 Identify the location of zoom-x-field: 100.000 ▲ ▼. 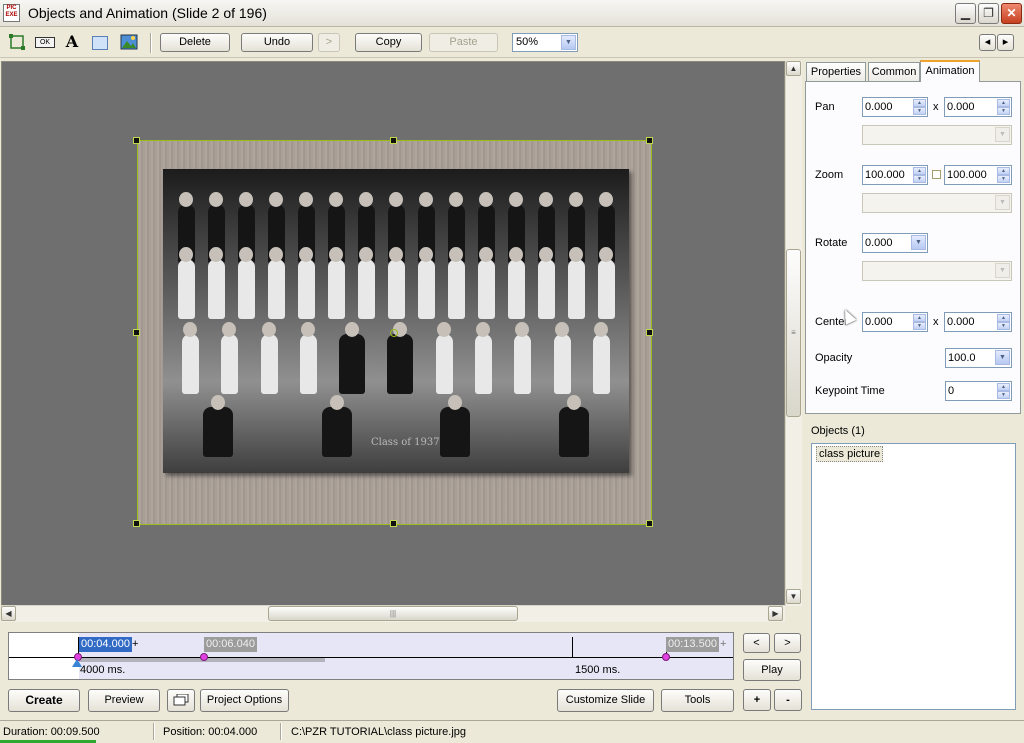
(895, 175).